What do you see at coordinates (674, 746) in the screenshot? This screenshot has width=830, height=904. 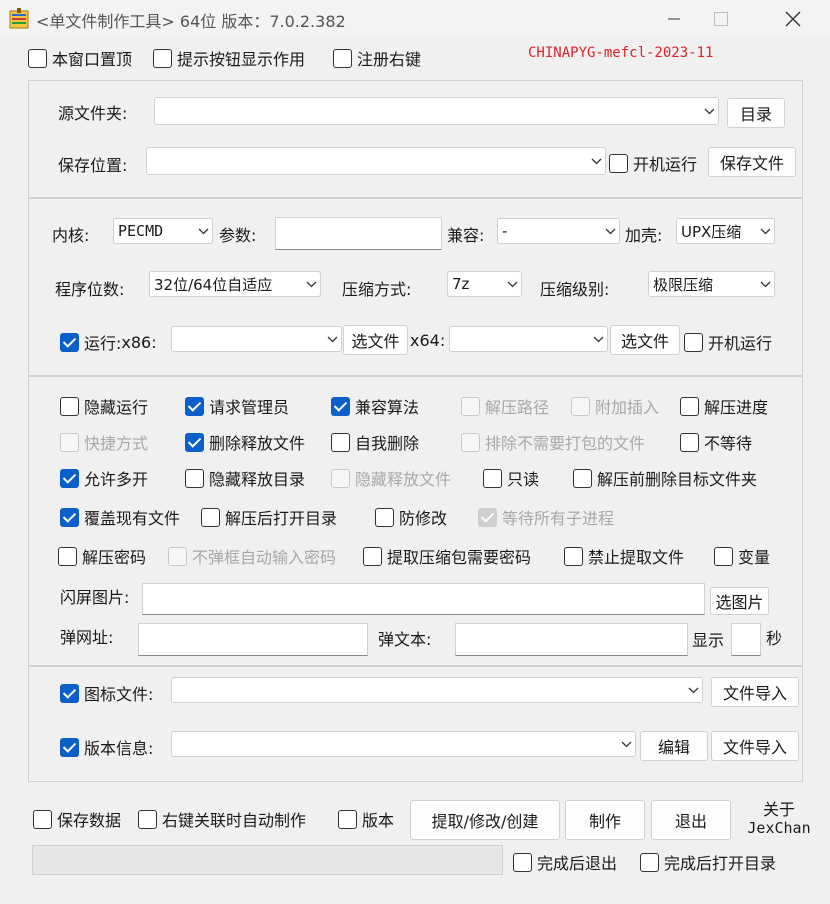 I see `edit-button: 编辑` at bounding box center [674, 746].